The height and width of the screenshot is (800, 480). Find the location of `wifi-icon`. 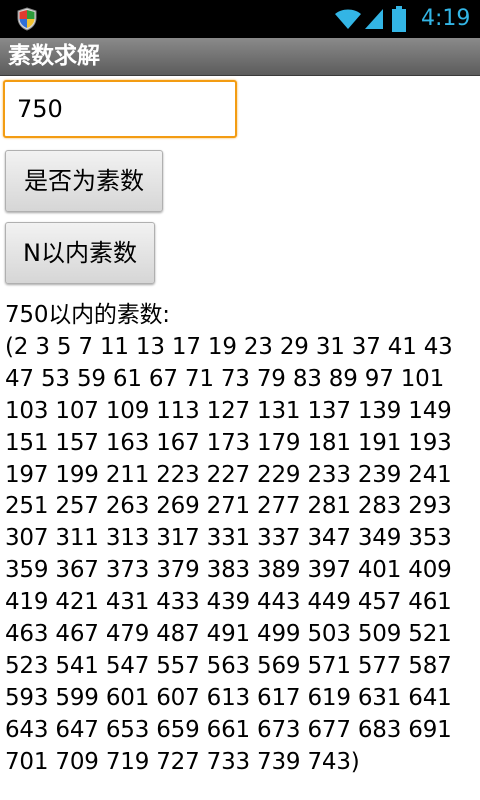

wifi-icon is located at coordinates (348, 19).